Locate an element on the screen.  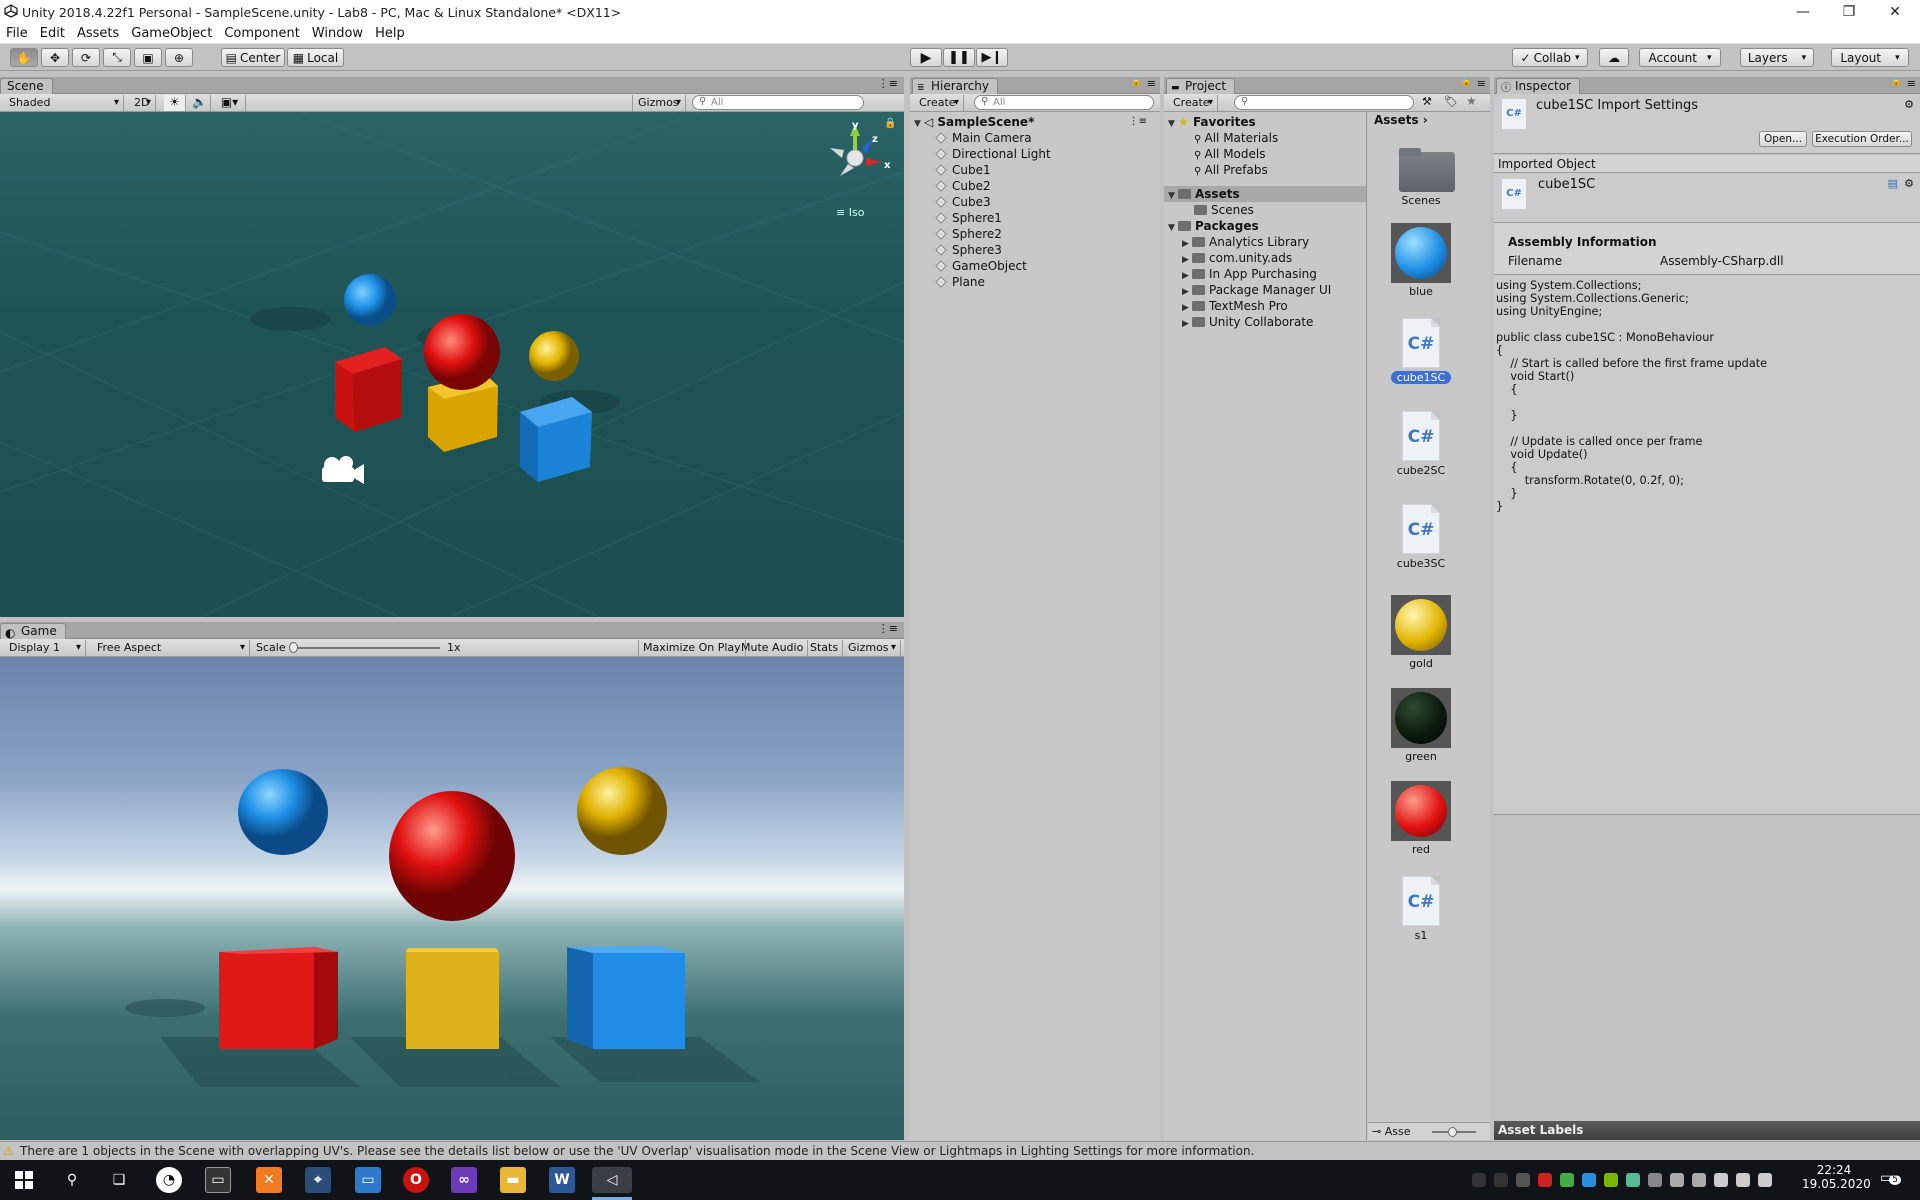
orientation-gizmo: y z x is located at coordinates (857, 160).